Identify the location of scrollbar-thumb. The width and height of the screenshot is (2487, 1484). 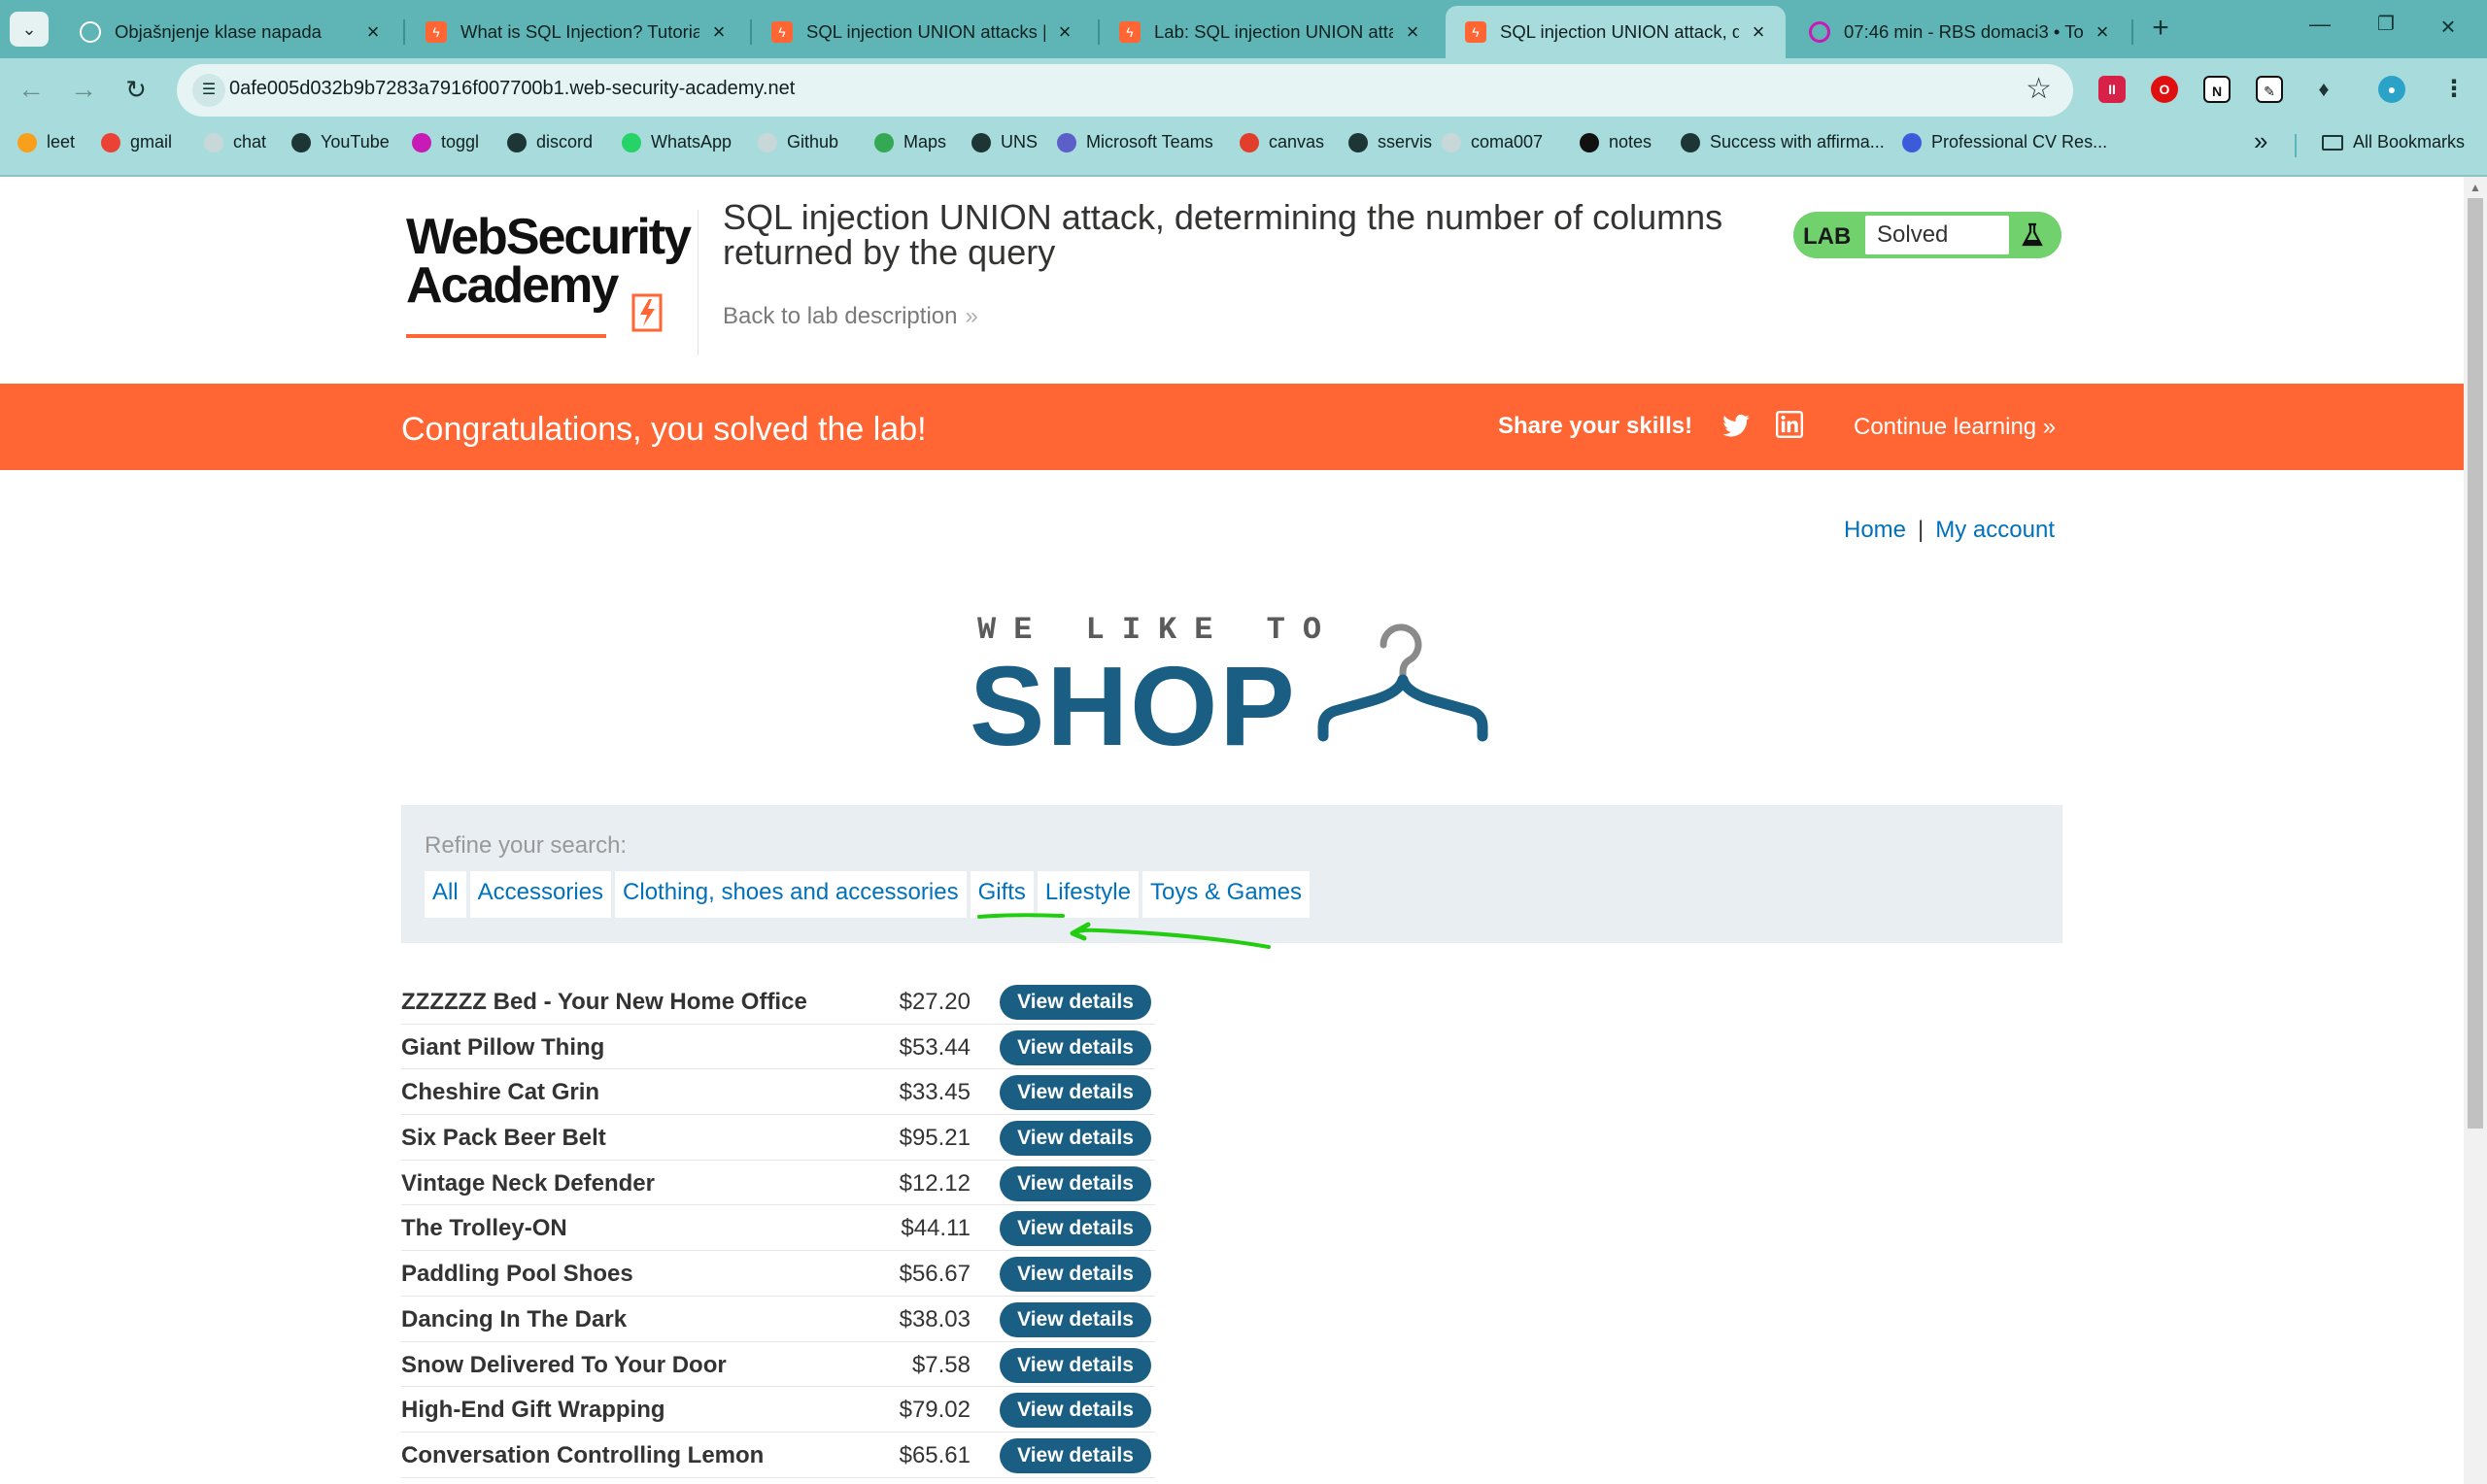
(2475, 663).